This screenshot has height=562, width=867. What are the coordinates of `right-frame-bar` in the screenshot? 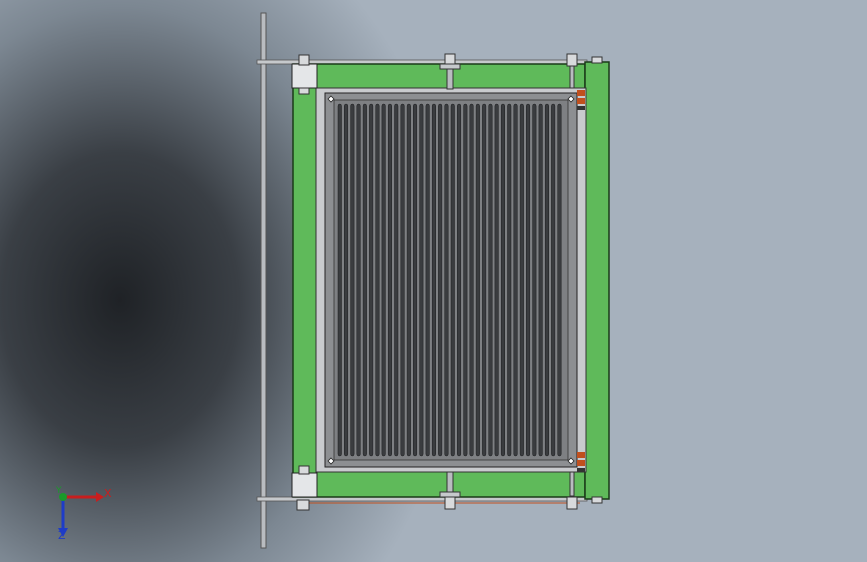 It's located at (597, 280).